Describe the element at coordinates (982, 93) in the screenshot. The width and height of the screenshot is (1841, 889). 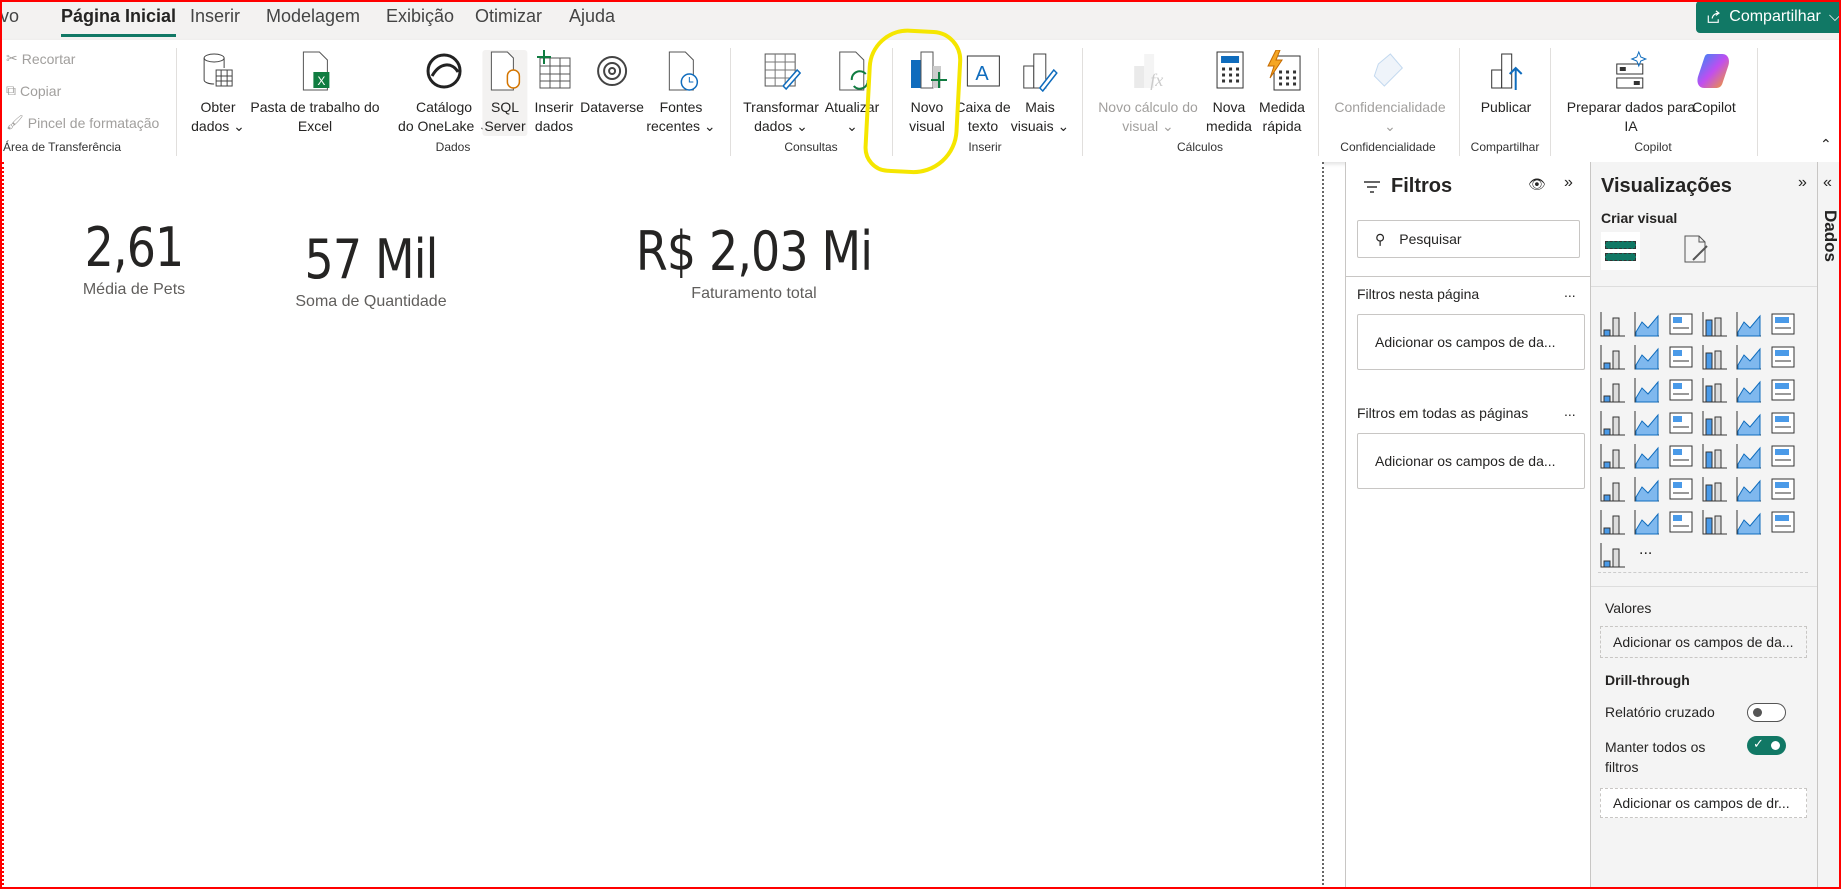
I see `text-box-button: A Caixa de texto` at that location.